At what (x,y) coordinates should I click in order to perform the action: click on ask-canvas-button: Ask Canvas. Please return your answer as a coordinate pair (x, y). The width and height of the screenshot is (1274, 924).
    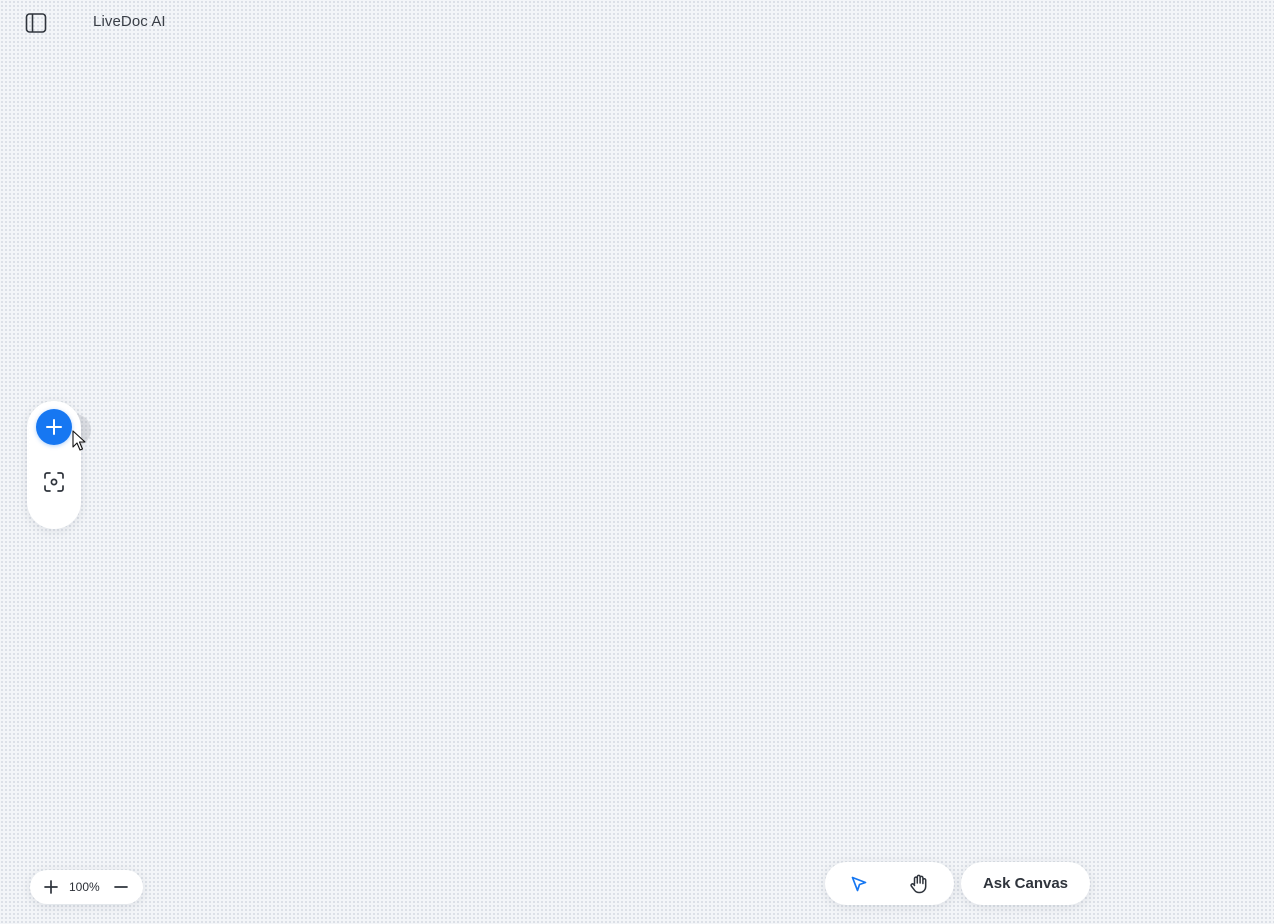
    Looking at the image, I should click on (1025, 883).